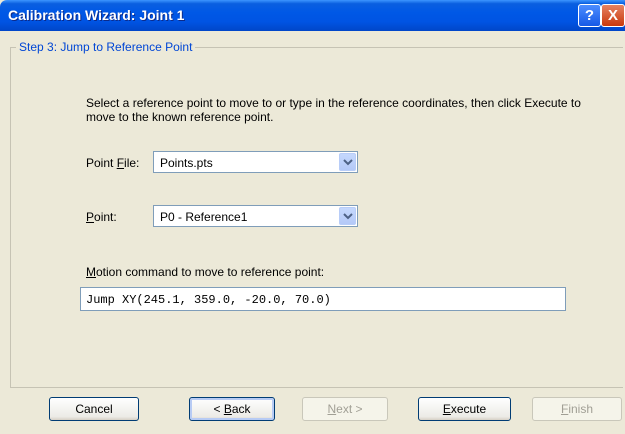 The image size is (625, 434). Describe the element at coordinates (101, 217) in the screenshot. I see `point-label: Point:` at that location.